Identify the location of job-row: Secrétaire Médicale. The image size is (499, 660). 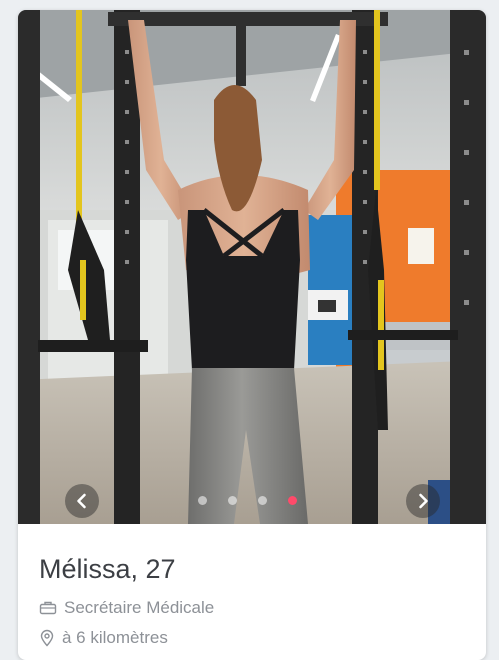
(126, 608).